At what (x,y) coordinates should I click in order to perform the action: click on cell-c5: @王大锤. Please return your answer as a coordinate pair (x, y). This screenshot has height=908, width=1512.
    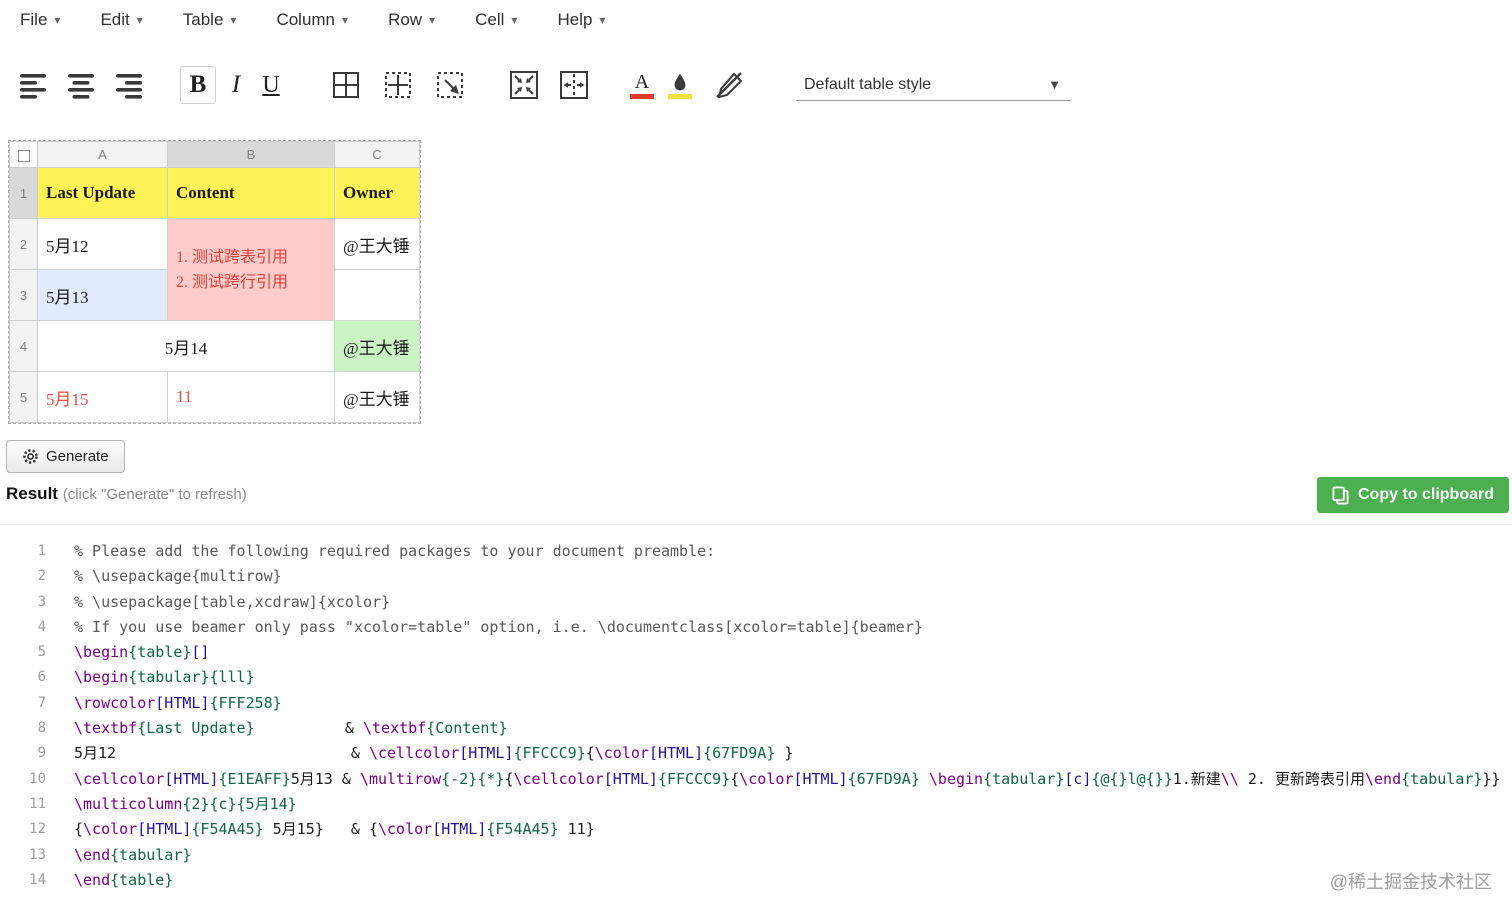
    Looking at the image, I should click on (377, 397).